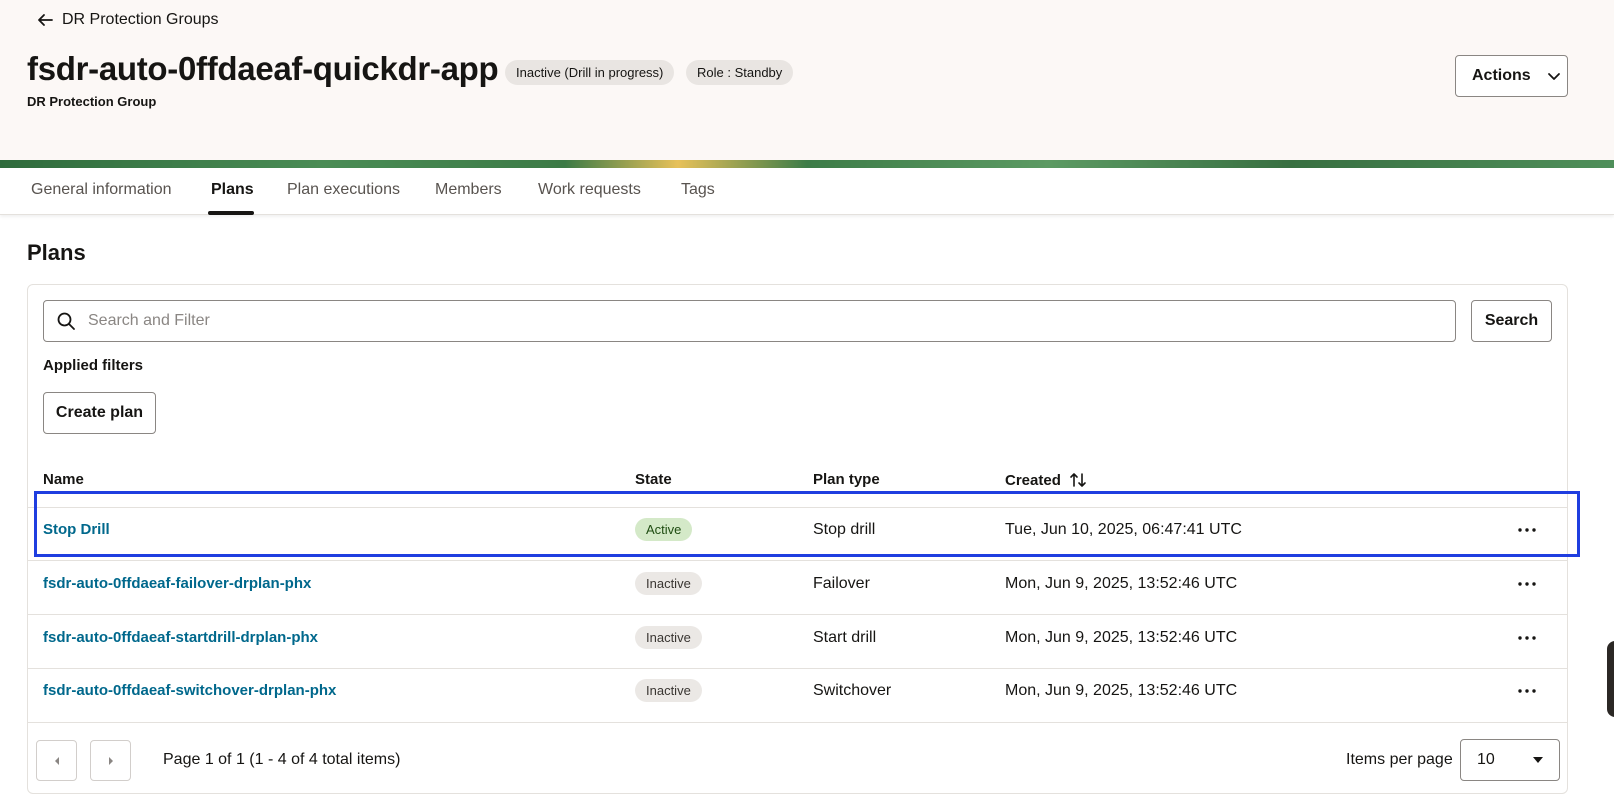 This screenshot has height=794, width=1614. Describe the element at coordinates (76, 529) in the screenshot. I see `plan-name-link: Stop Drill` at that location.